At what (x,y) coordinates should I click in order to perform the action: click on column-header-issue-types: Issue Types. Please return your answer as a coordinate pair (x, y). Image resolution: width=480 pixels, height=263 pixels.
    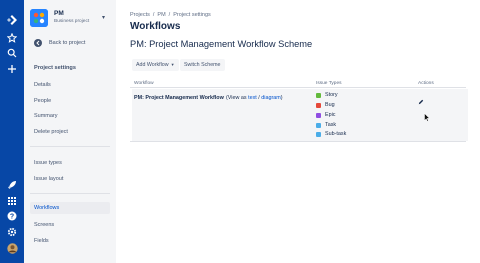
    Looking at the image, I should click on (329, 83).